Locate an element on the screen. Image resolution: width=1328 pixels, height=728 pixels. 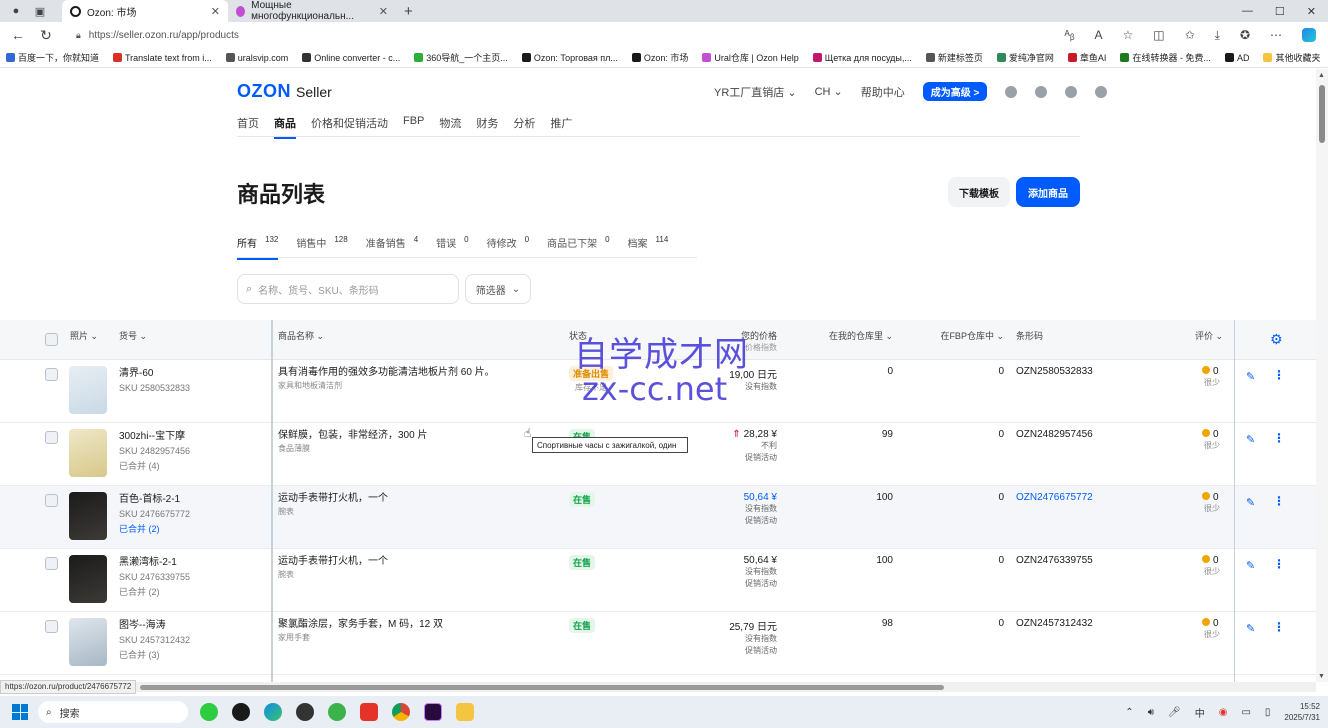
close-window-button: ✕ is located at coordinates (1311, 11).